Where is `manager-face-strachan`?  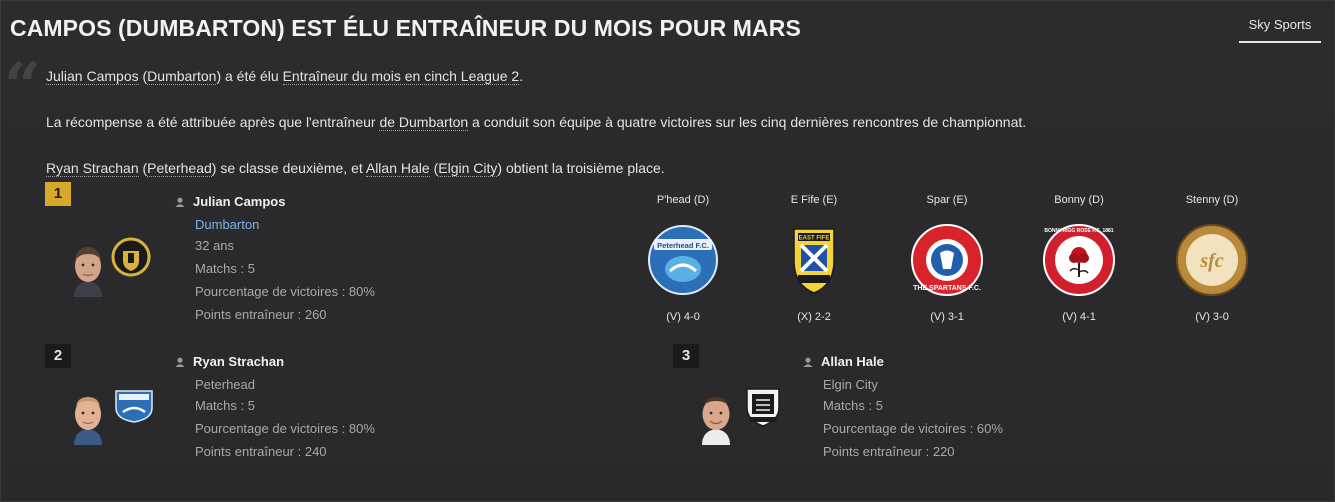 manager-face-strachan is located at coordinates (88, 417).